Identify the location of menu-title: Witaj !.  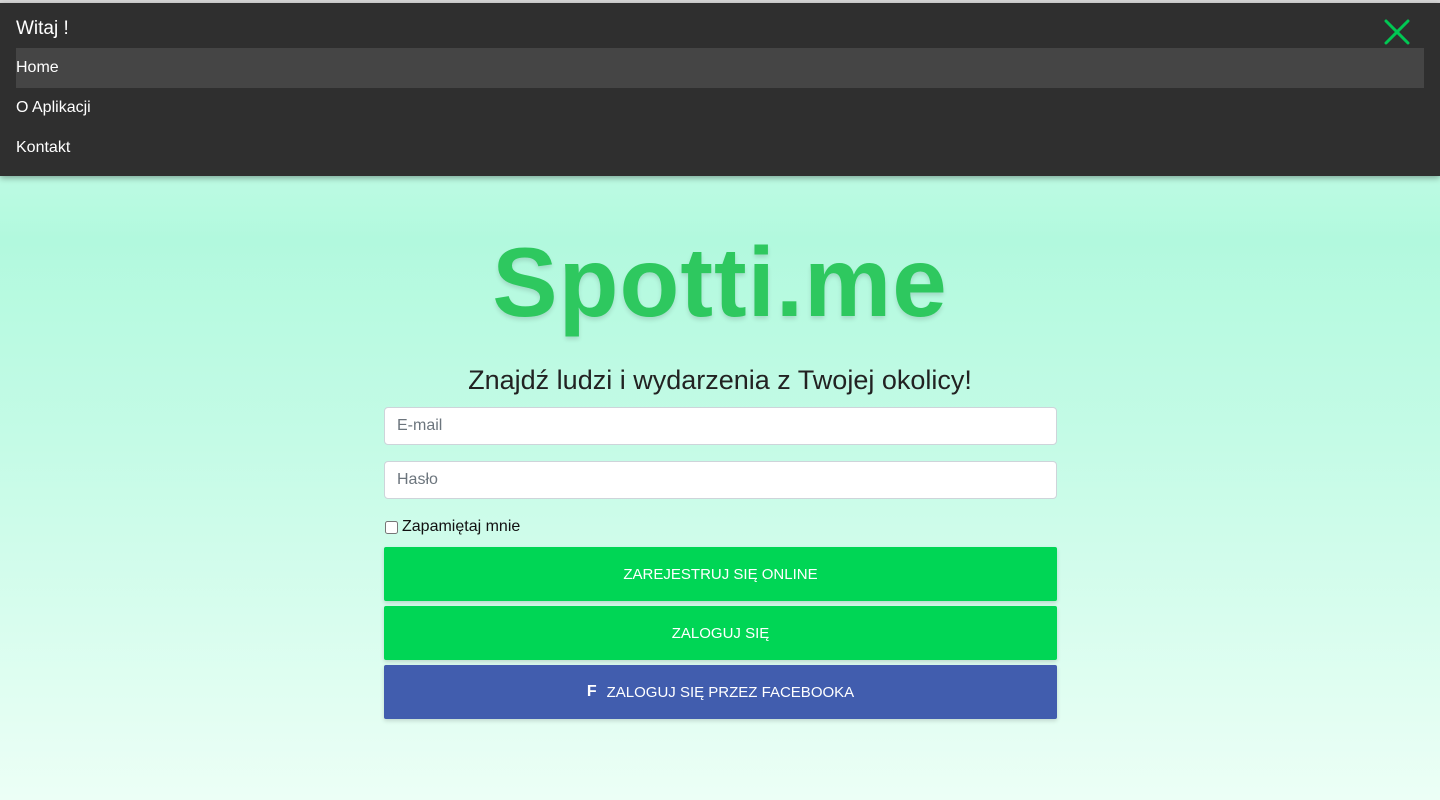
(42, 28).